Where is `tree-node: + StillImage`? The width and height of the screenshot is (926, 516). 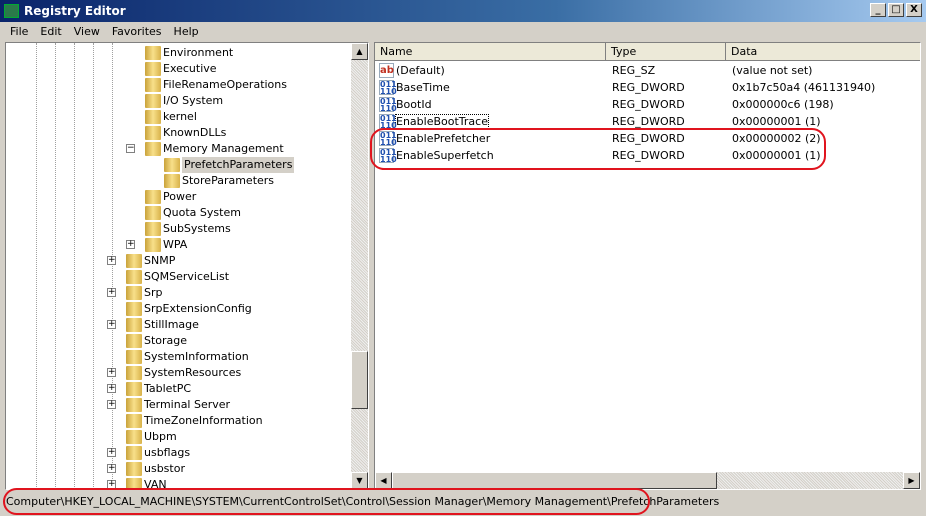 tree-node: + StillImage is located at coordinates (176, 325).